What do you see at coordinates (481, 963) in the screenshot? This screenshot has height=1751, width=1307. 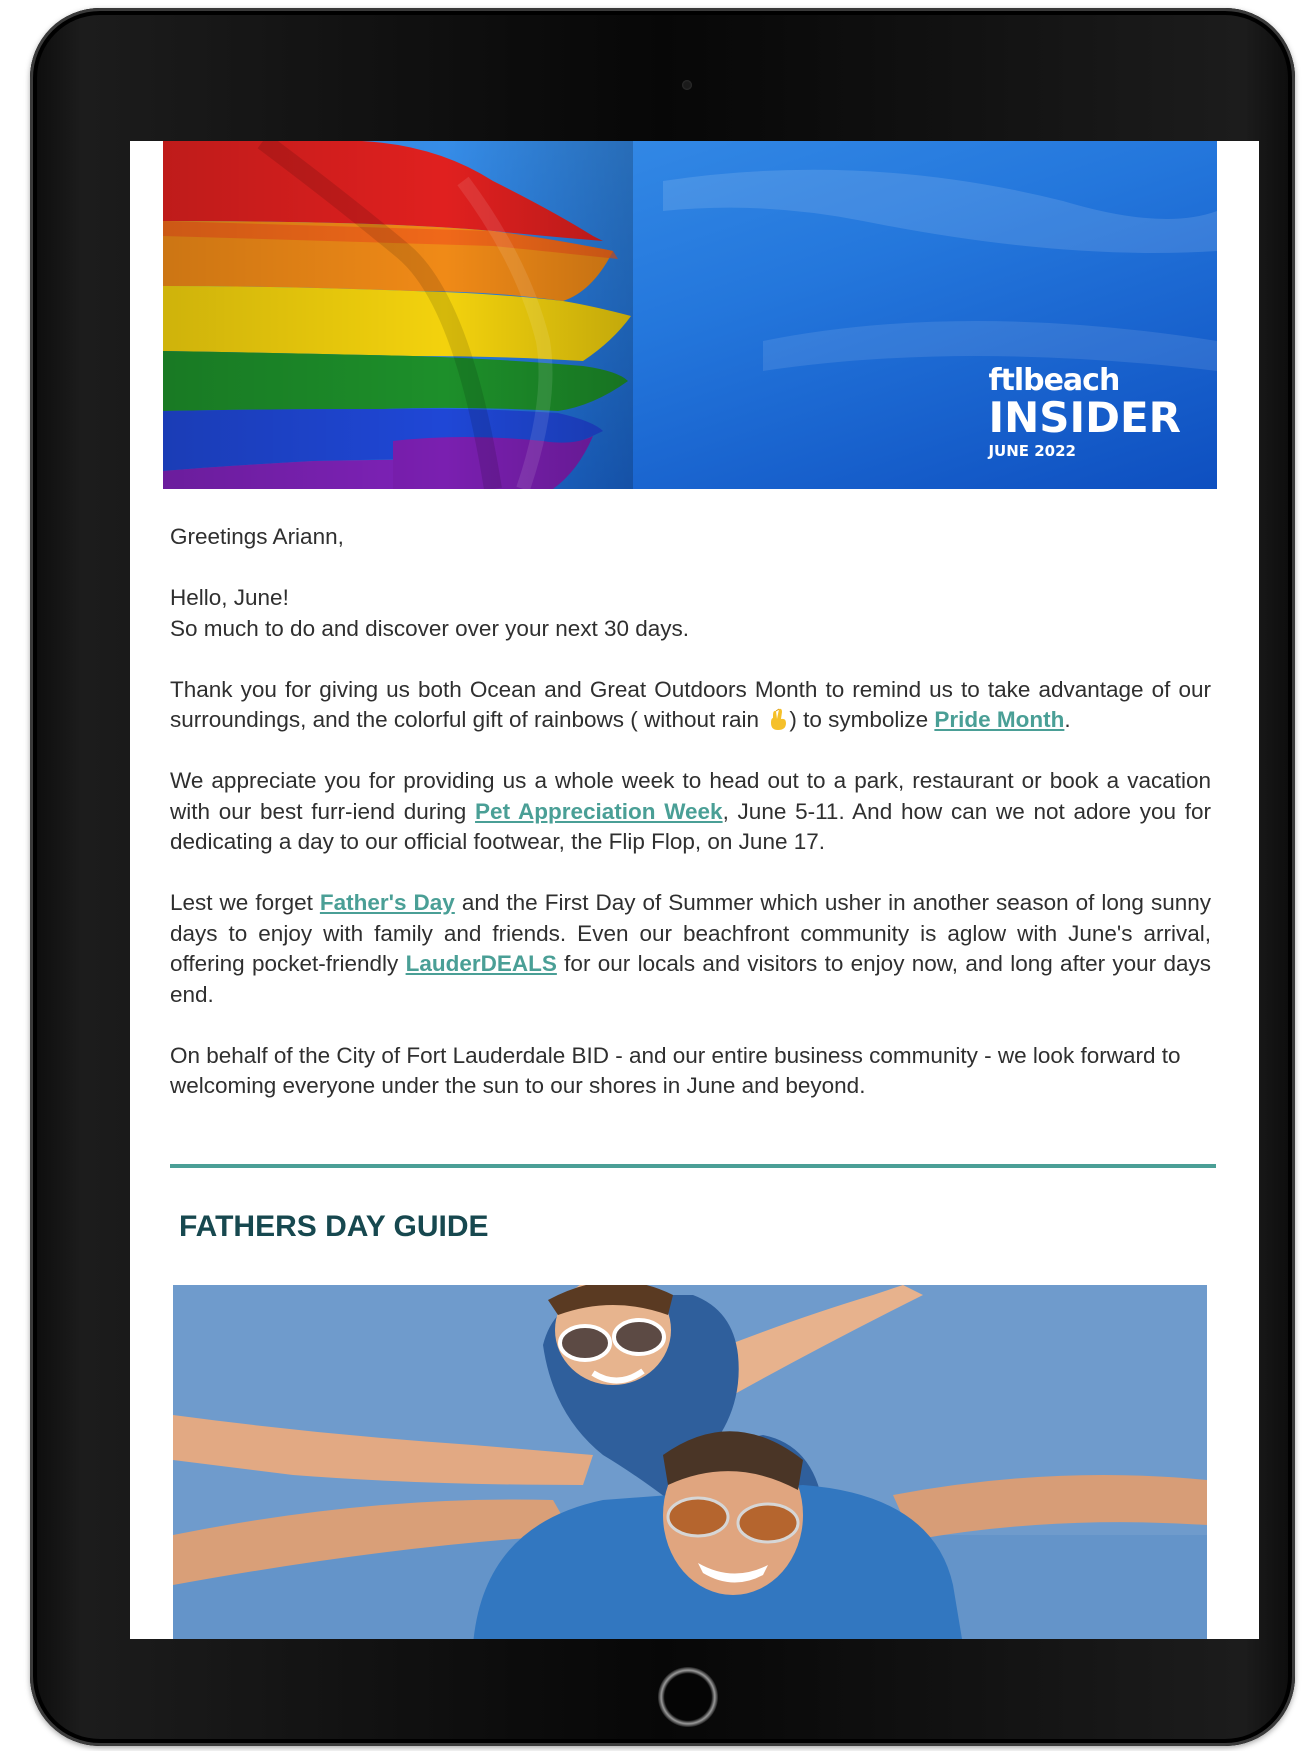 I see `lauderdeals-link: LauderDEALS` at bounding box center [481, 963].